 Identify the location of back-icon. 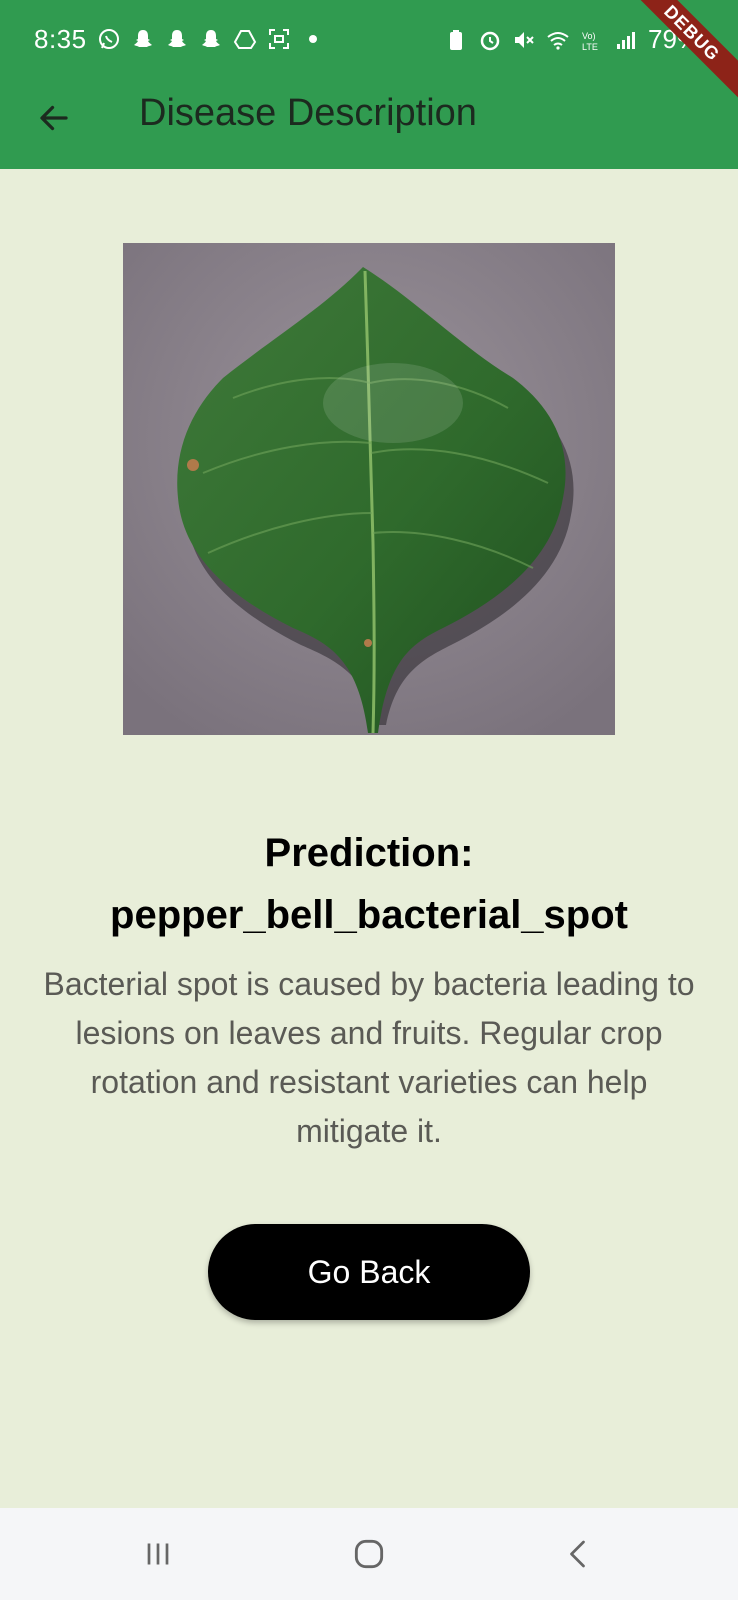
(577, 1554).